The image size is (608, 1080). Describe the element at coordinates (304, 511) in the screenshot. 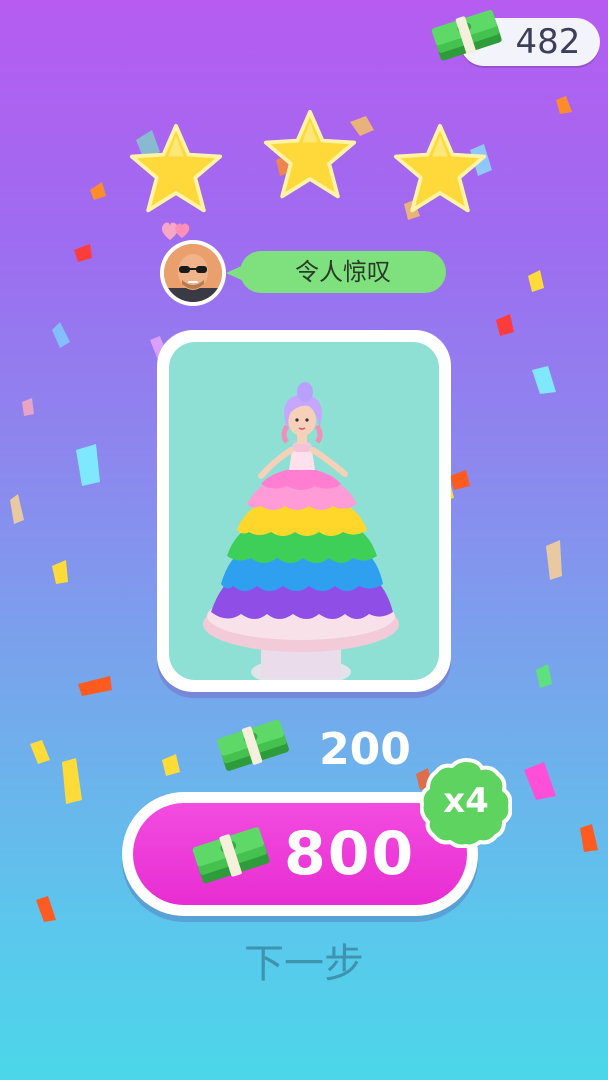

I see `rainbow-princess-cake-image` at that location.